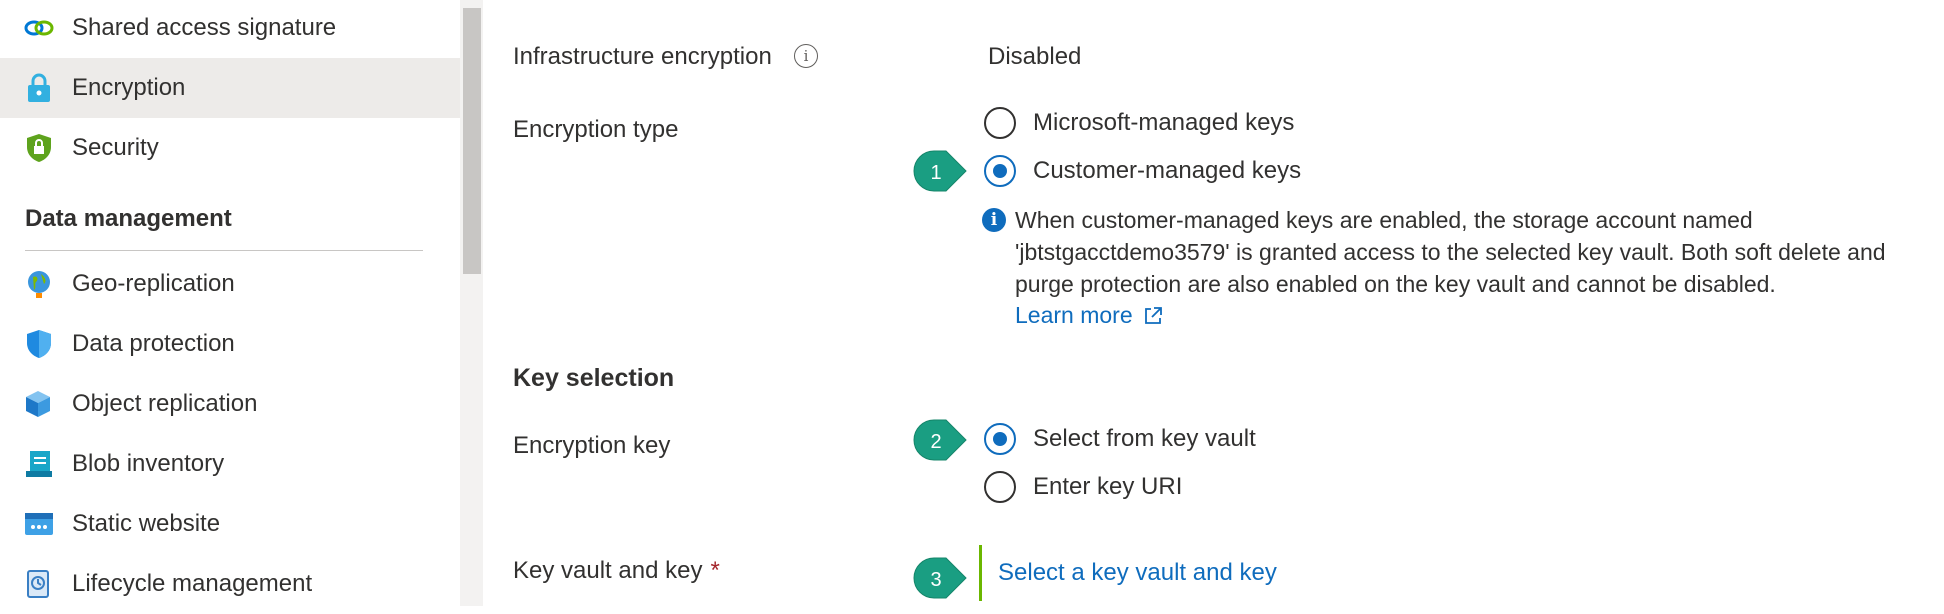 The height and width of the screenshot is (614, 1944). Describe the element at coordinates (39, 284) in the screenshot. I see `globe-icon` at that location.